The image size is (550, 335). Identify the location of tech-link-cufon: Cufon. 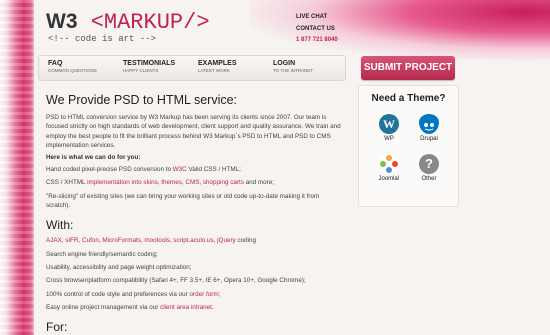
(90, 240).